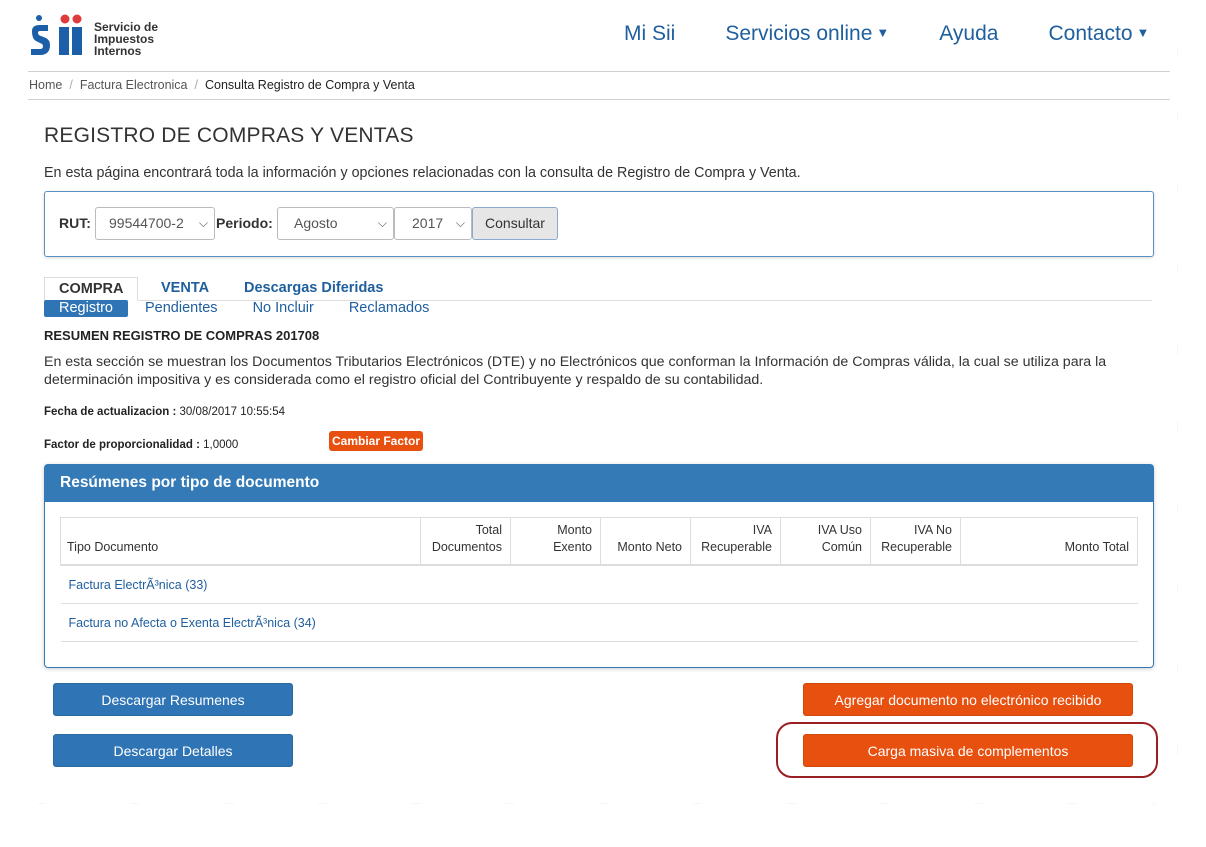  I want to click on column-header-text: Total, so click(488, 530).